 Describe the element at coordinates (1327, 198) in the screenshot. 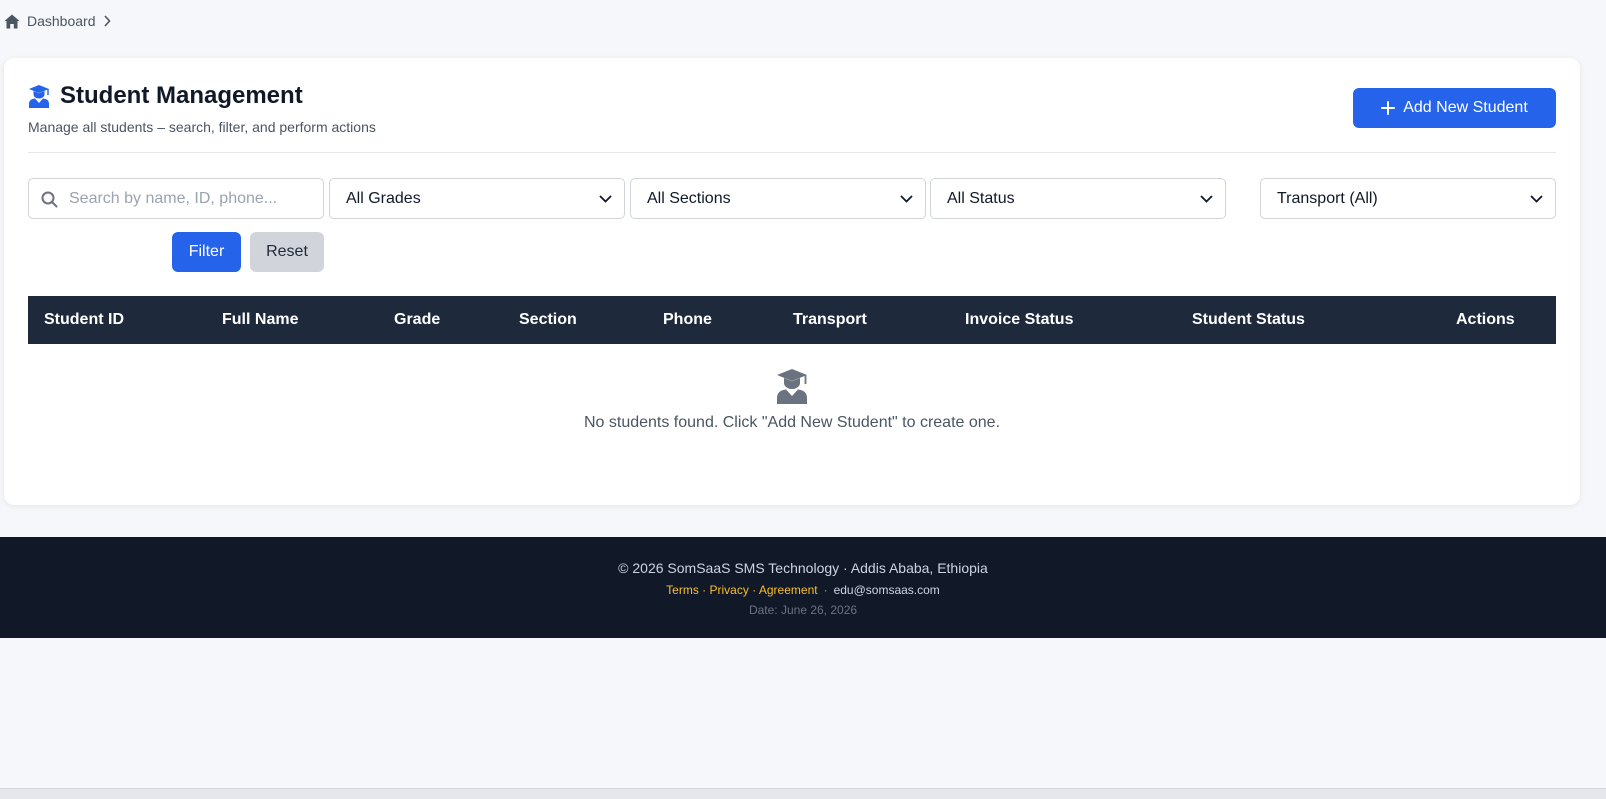

I see `transport-select-value: Transport (All)` at that location.